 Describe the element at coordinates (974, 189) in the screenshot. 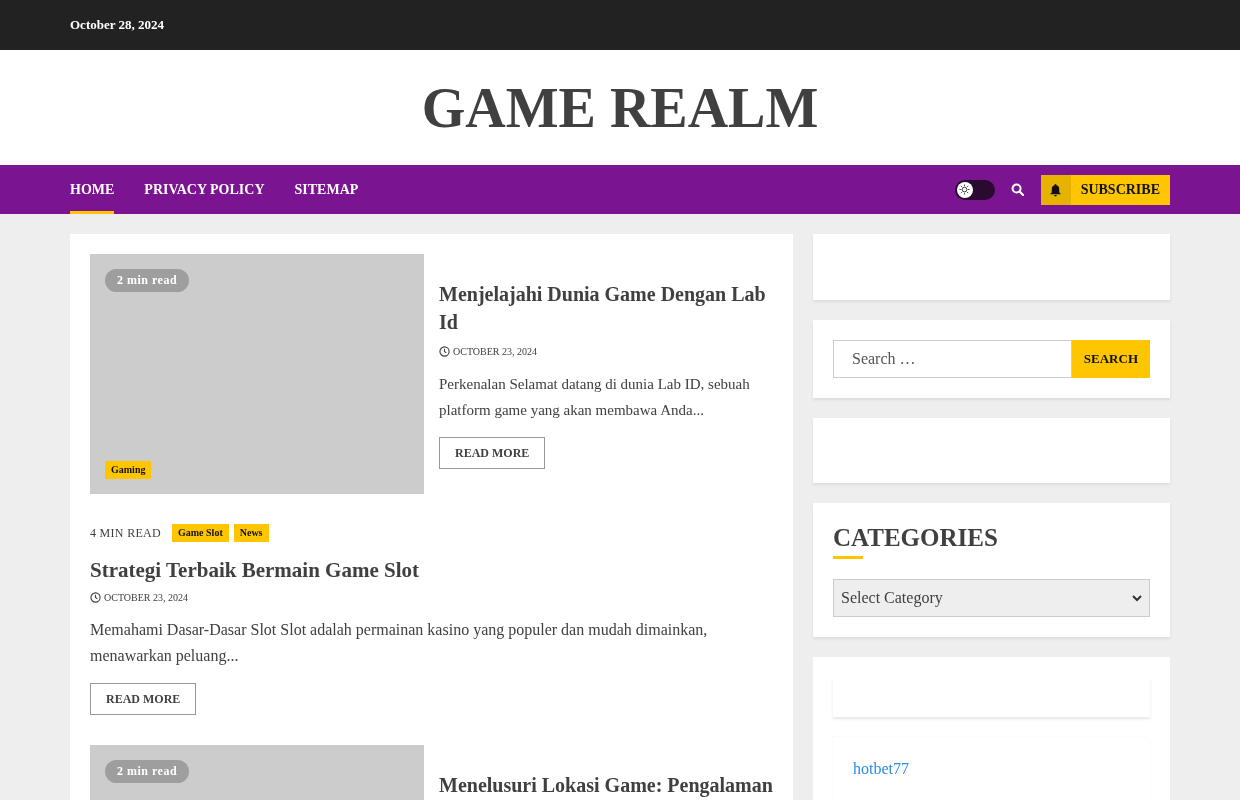

I see `theme-toggle` at that location.